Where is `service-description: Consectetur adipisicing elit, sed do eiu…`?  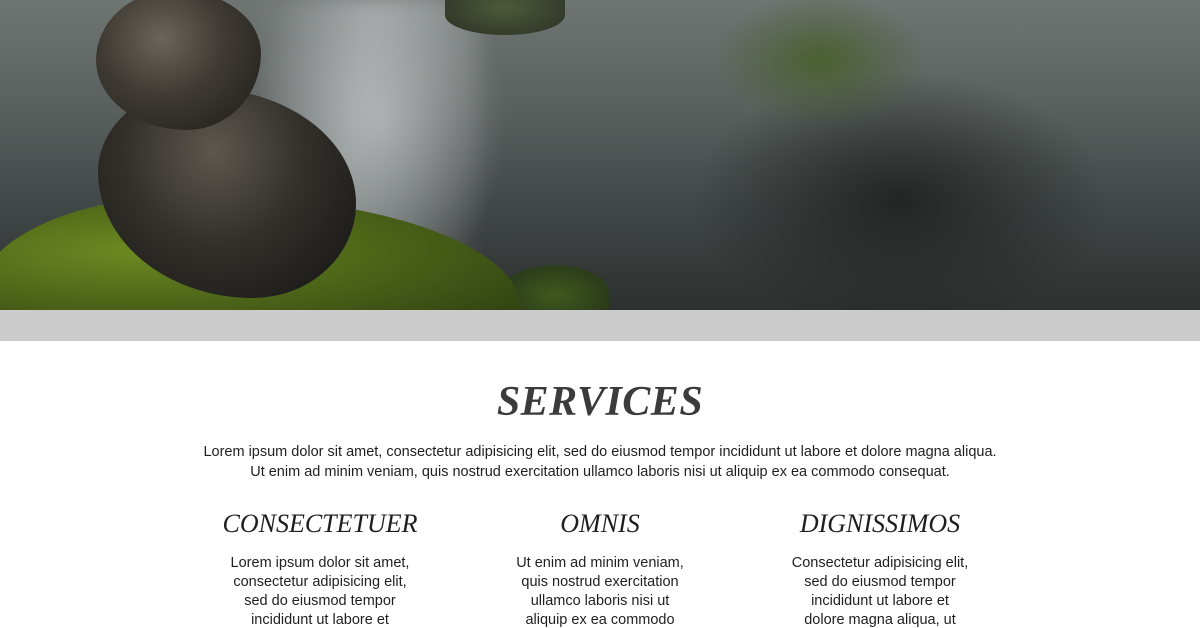 service-description: Consectetur adipisicing elit, sed do eiu… is located at coordinates (880, 591).